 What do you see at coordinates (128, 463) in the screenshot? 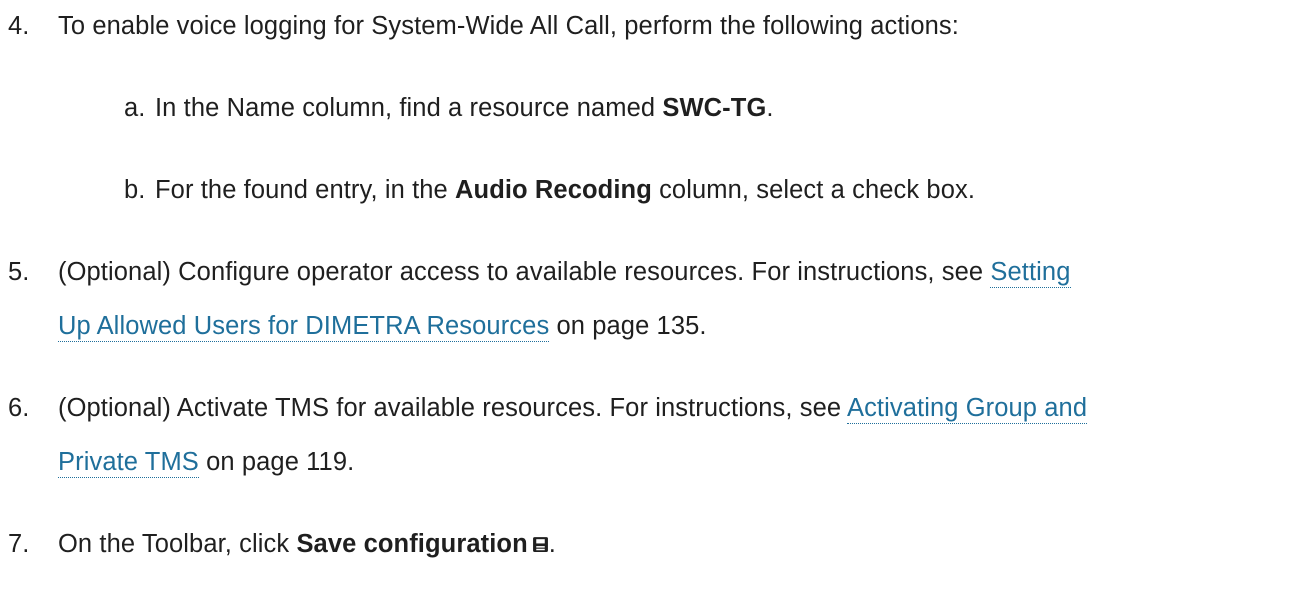
I see `activating-tms-link-cont: Private TMS` at bounding box center [128, 463].